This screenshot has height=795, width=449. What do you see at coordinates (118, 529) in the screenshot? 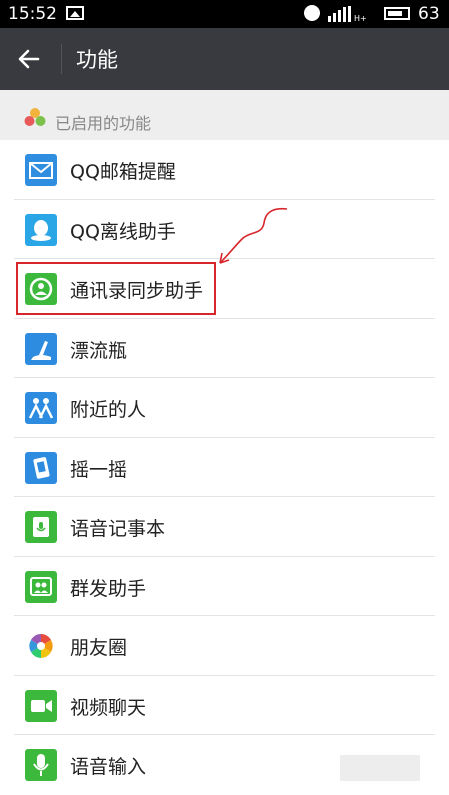
I see `item-label: 语音记事本` at bounding box center [118, 529].